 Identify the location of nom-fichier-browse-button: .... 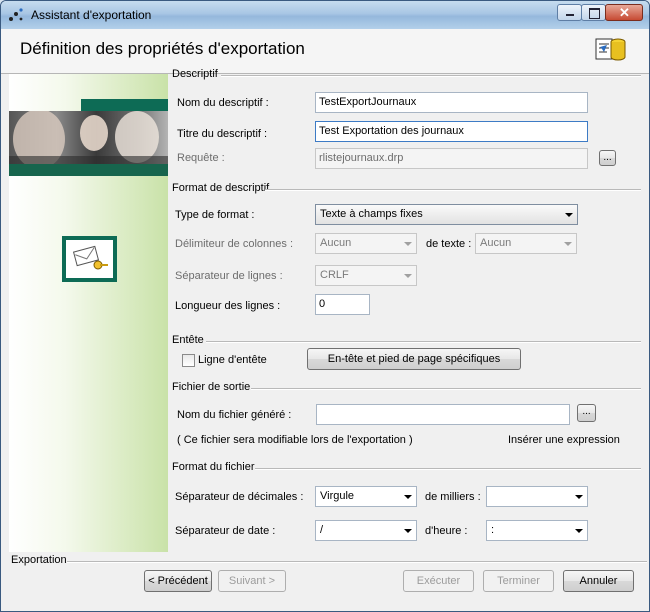
(586, 413).